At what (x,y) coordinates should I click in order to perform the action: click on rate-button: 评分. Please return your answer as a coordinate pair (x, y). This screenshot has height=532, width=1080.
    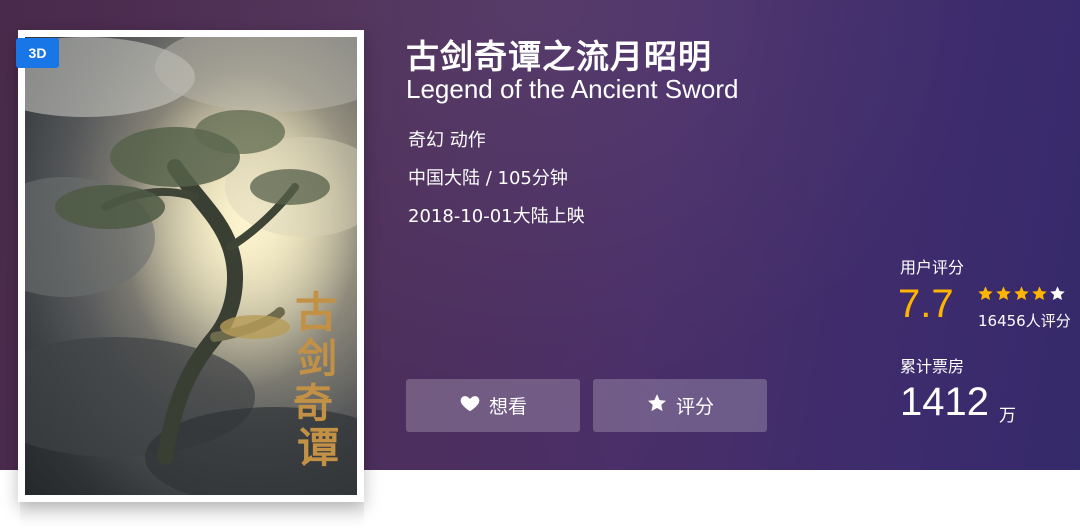
    Looking at the image, I should click on (680, 405).